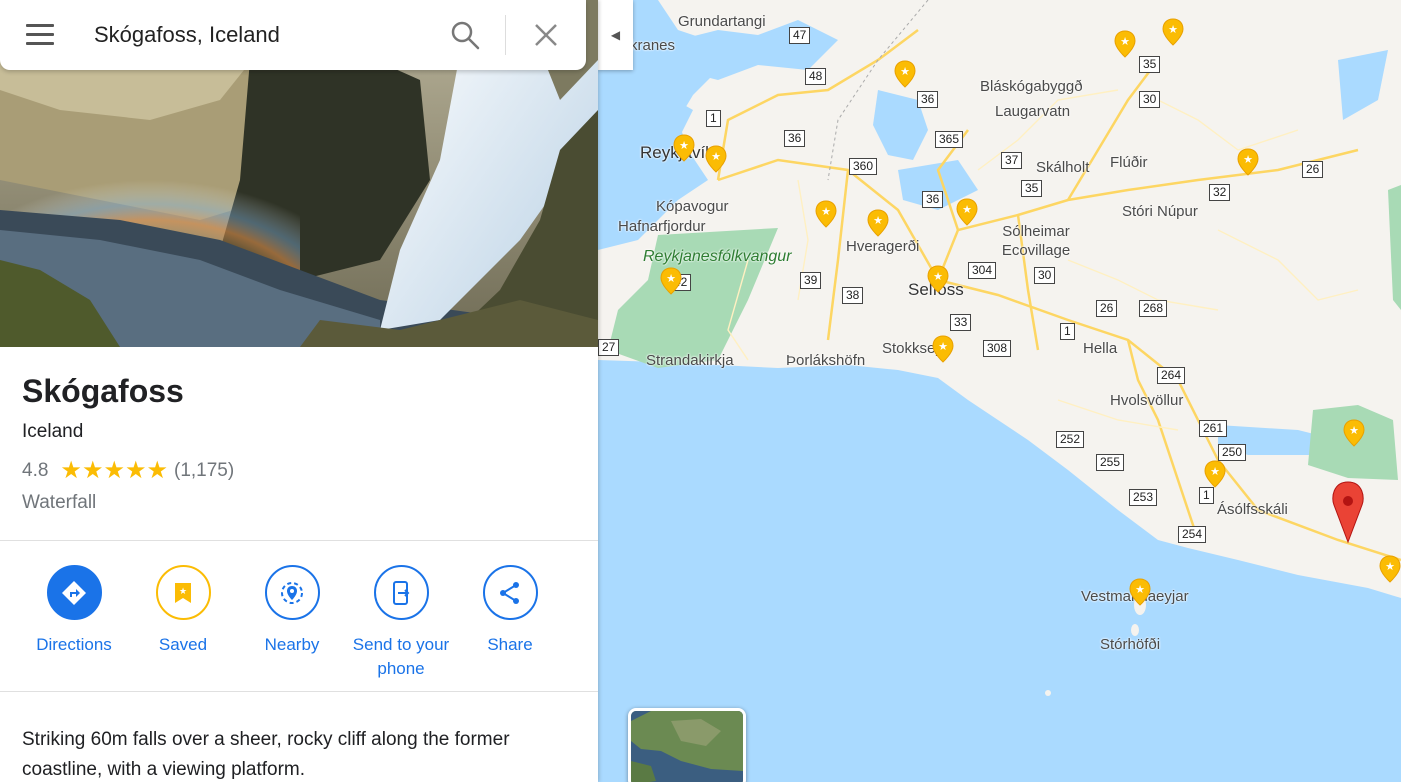 Image resolution: width=1401 pixels, height=782 pixels. What do you see at coordinates (40, 35) in the screenshot?
I see `menu-icon` at bounding box center [40, 35].